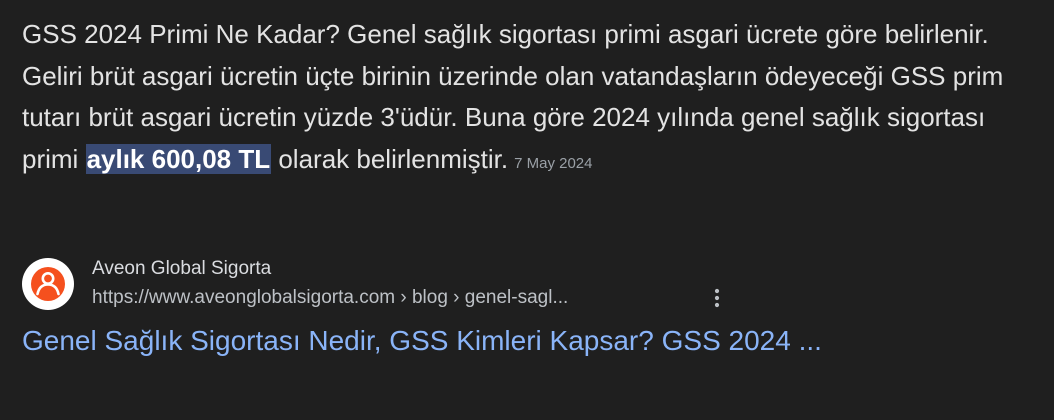 This screenshot has width=1054, height=420. I want to click on aveon-logo-icon, so click(48, 284).